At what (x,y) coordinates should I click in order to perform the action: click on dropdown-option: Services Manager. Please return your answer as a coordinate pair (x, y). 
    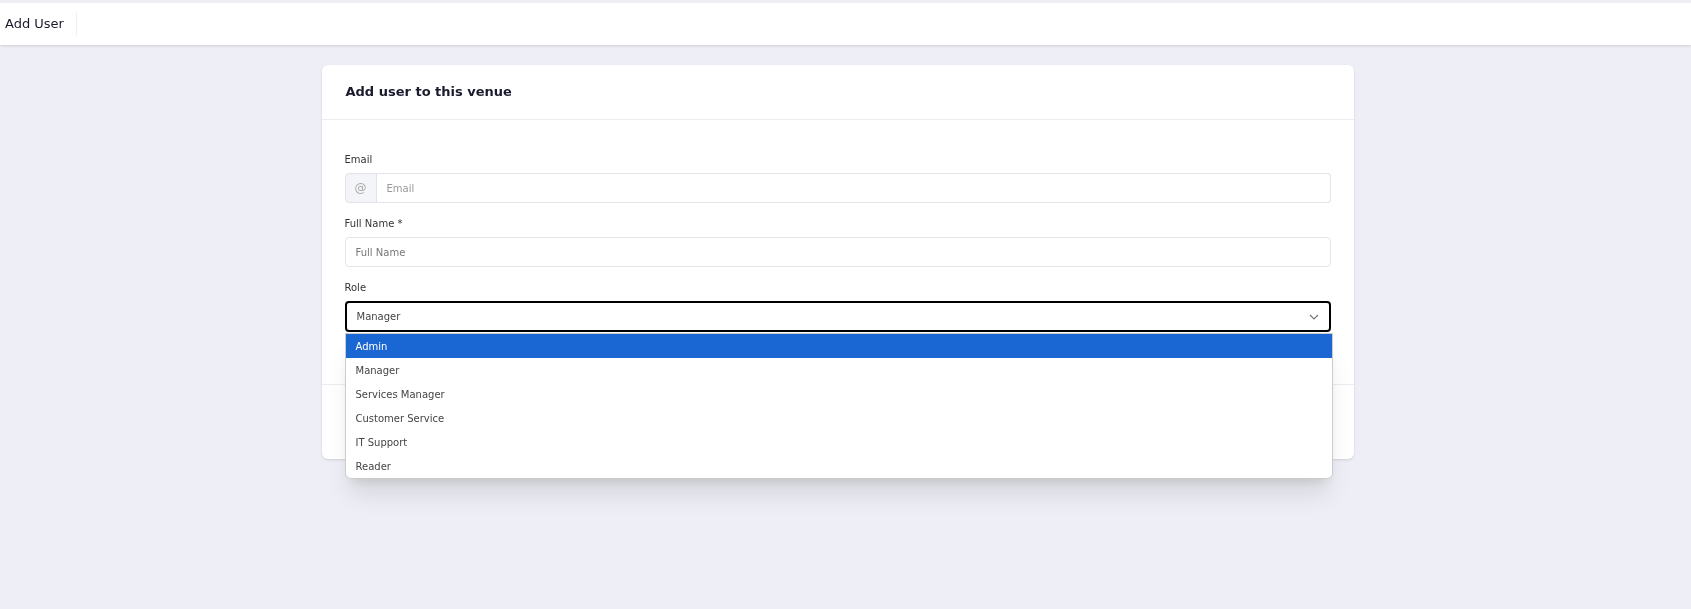
    Looking at the image, I should click on (838, 394).